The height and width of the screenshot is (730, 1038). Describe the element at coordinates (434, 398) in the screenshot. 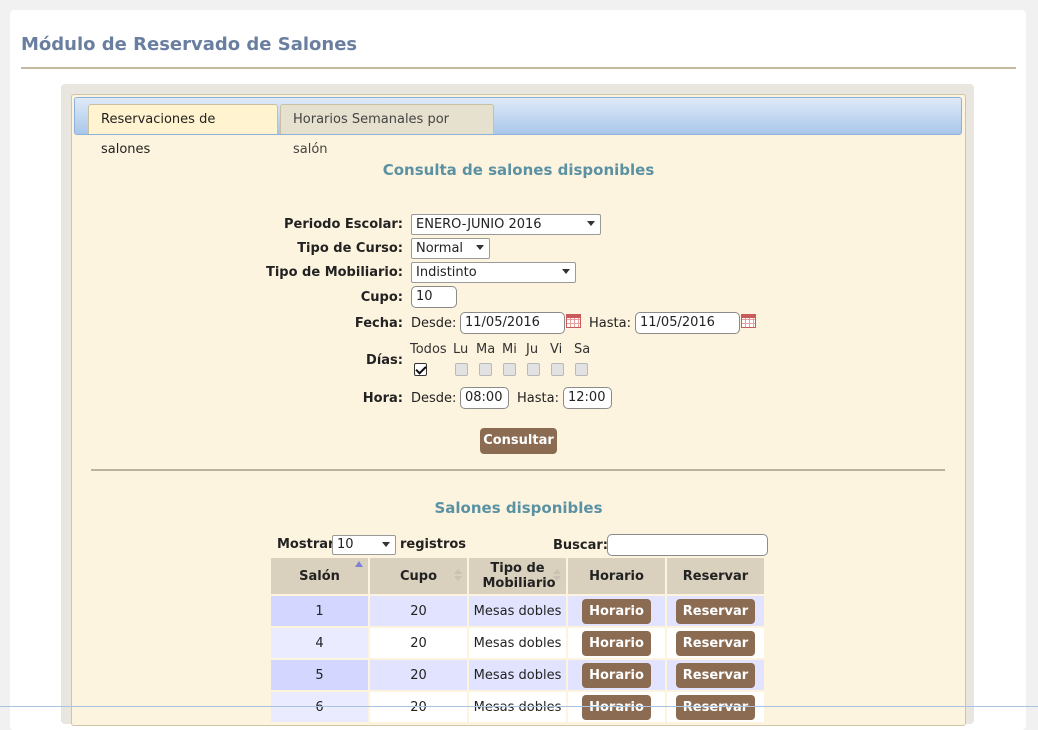

I see `hora-desde-label: Desde:` at that location.